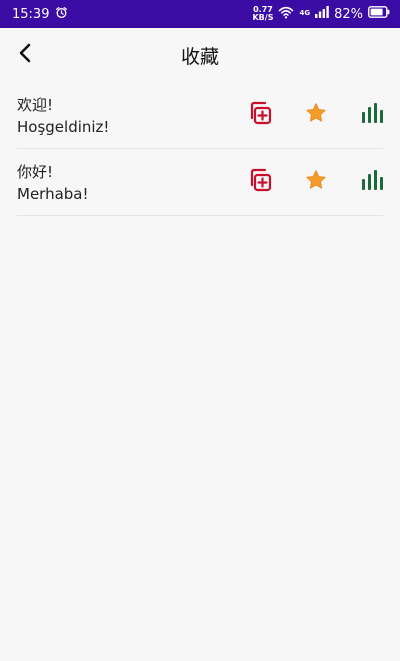 The width and height of the screenshot is (400, 661). Describe the element at coordinates (263, 17) in the screenshot. I see `net-speed-unit: KB/S` at that location.